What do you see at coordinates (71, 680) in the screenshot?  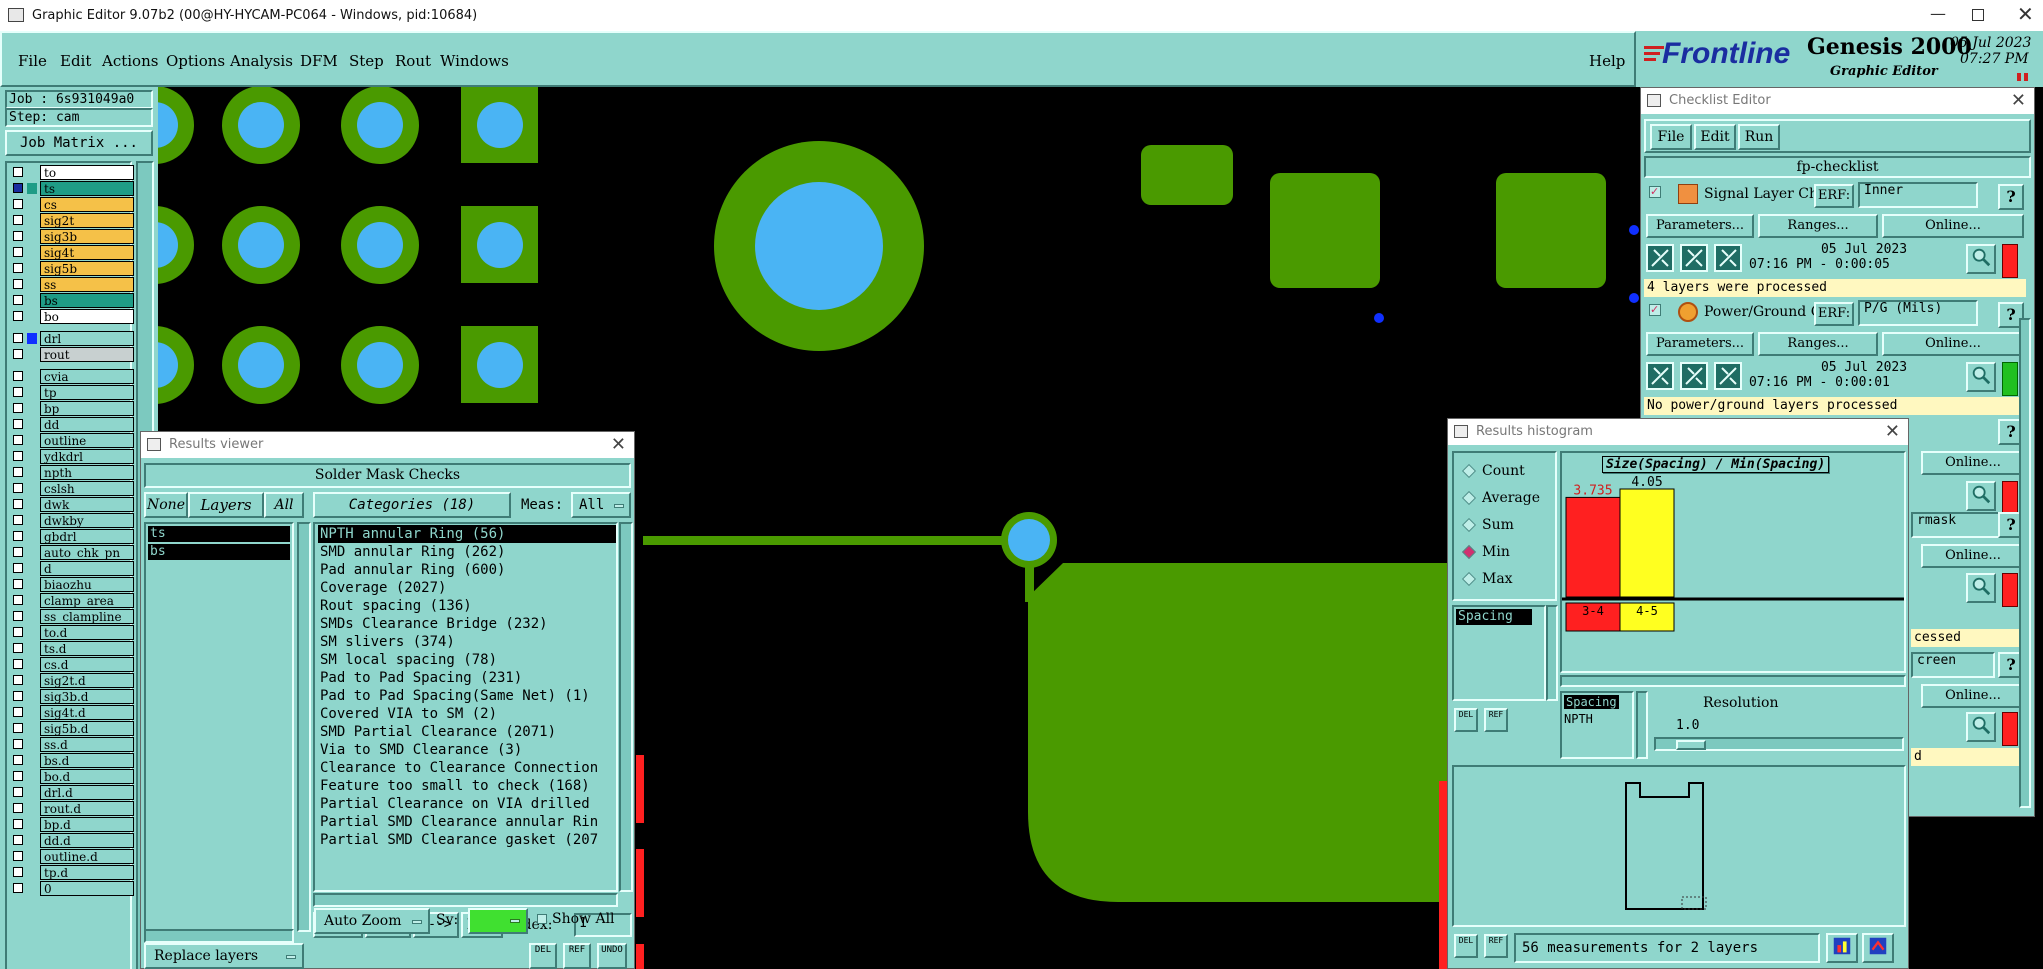 I see `layer-row-sig2t.d: sig2t.d` at bounding box center [71, 680].